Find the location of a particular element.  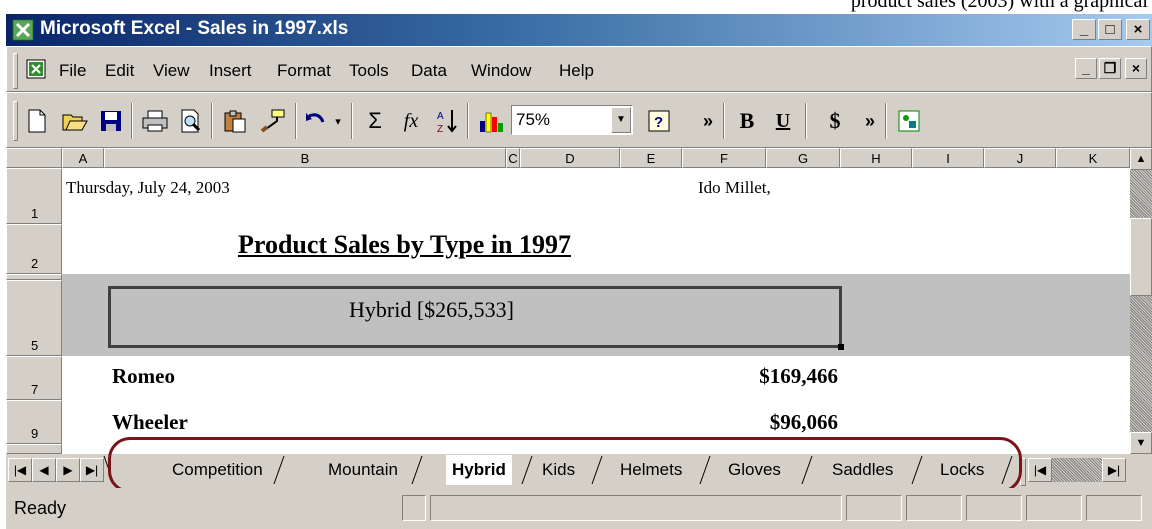

prev-sheet-icon: ◀ is located at coordinates (44, 470).